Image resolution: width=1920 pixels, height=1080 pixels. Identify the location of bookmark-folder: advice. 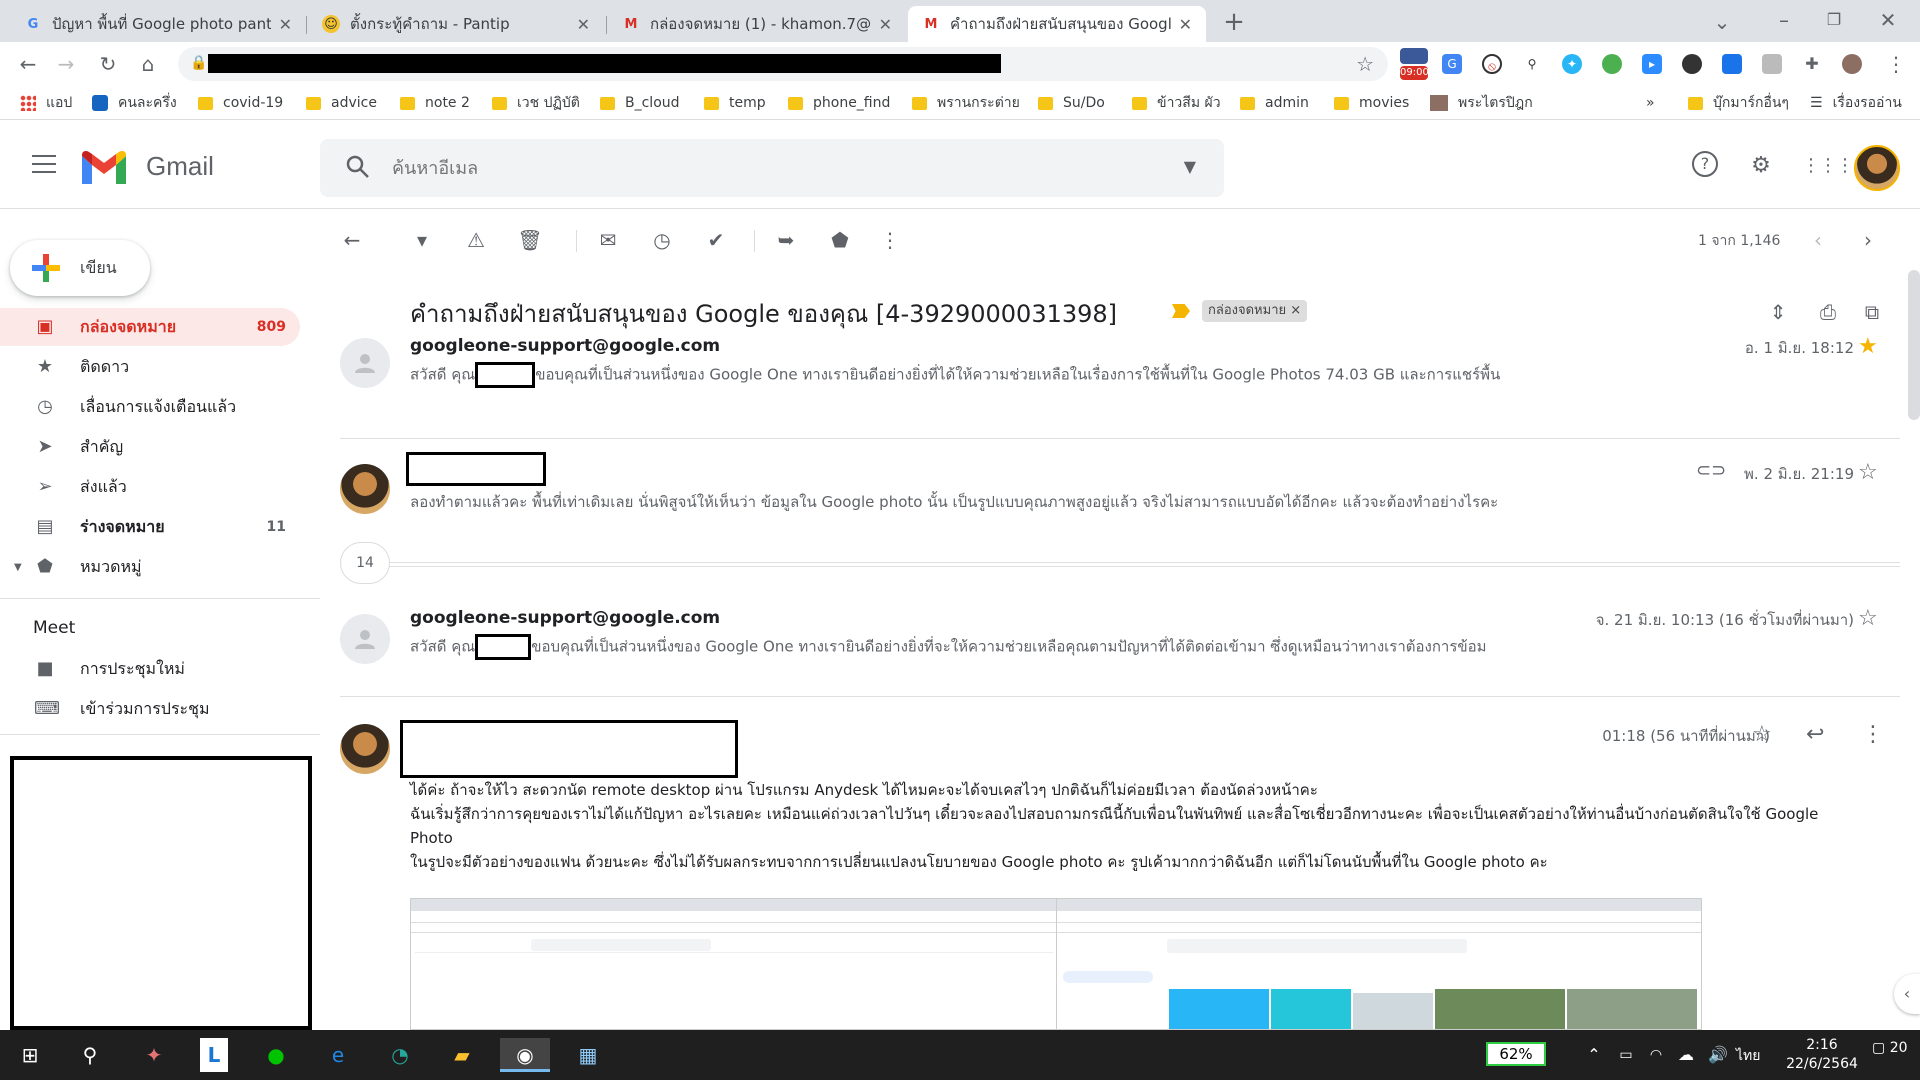
(341, 103).